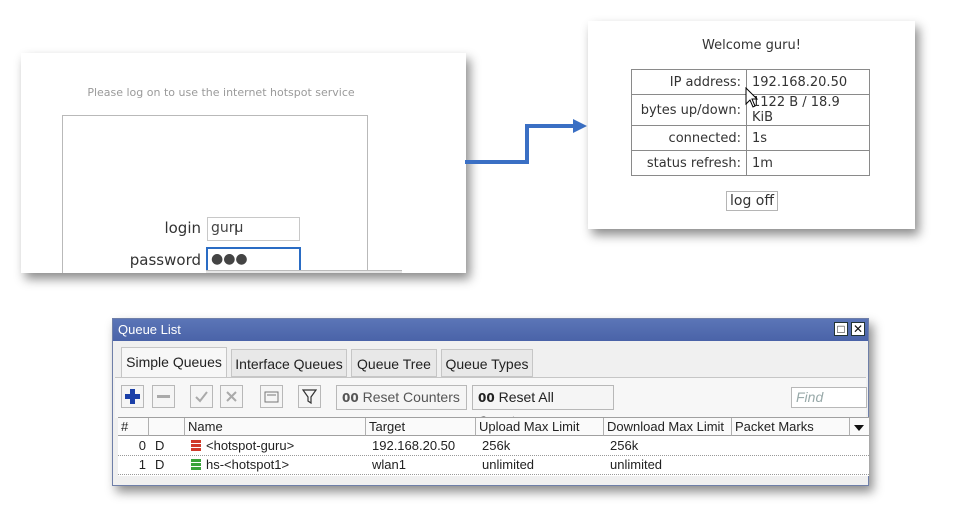 This screenshot has width=957, height=529. Describe the element at coordinates (142, 445) in the screenshot. I see `row-number: 0` at that location.